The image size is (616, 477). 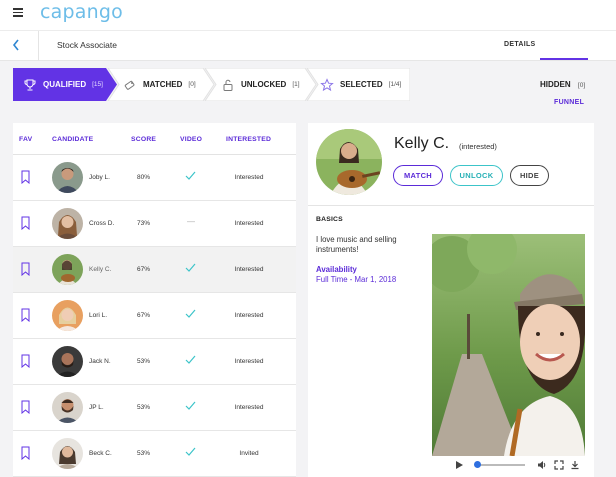 I want to click on candidate-score: 53%, so click(x=144, y=407).